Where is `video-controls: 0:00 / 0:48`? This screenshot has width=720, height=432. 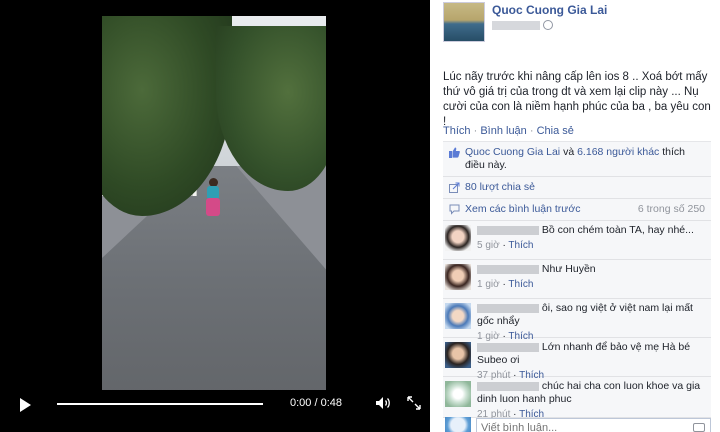 video-controls: 0:00 / 0:48 is located at coordinates (215, 404).